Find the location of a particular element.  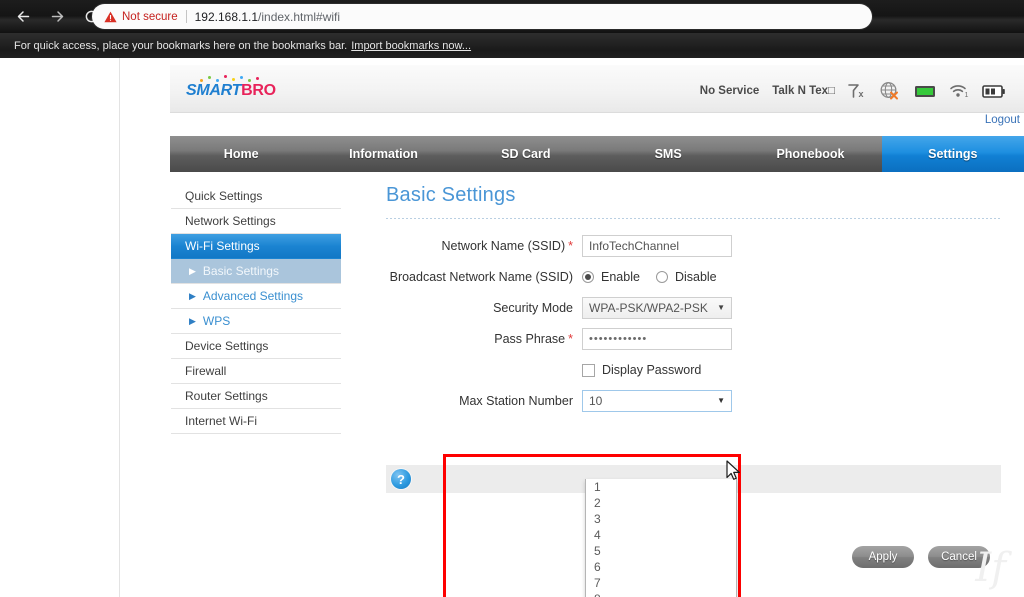

globe-disconnected-icon is located at coordinates (890, 91).